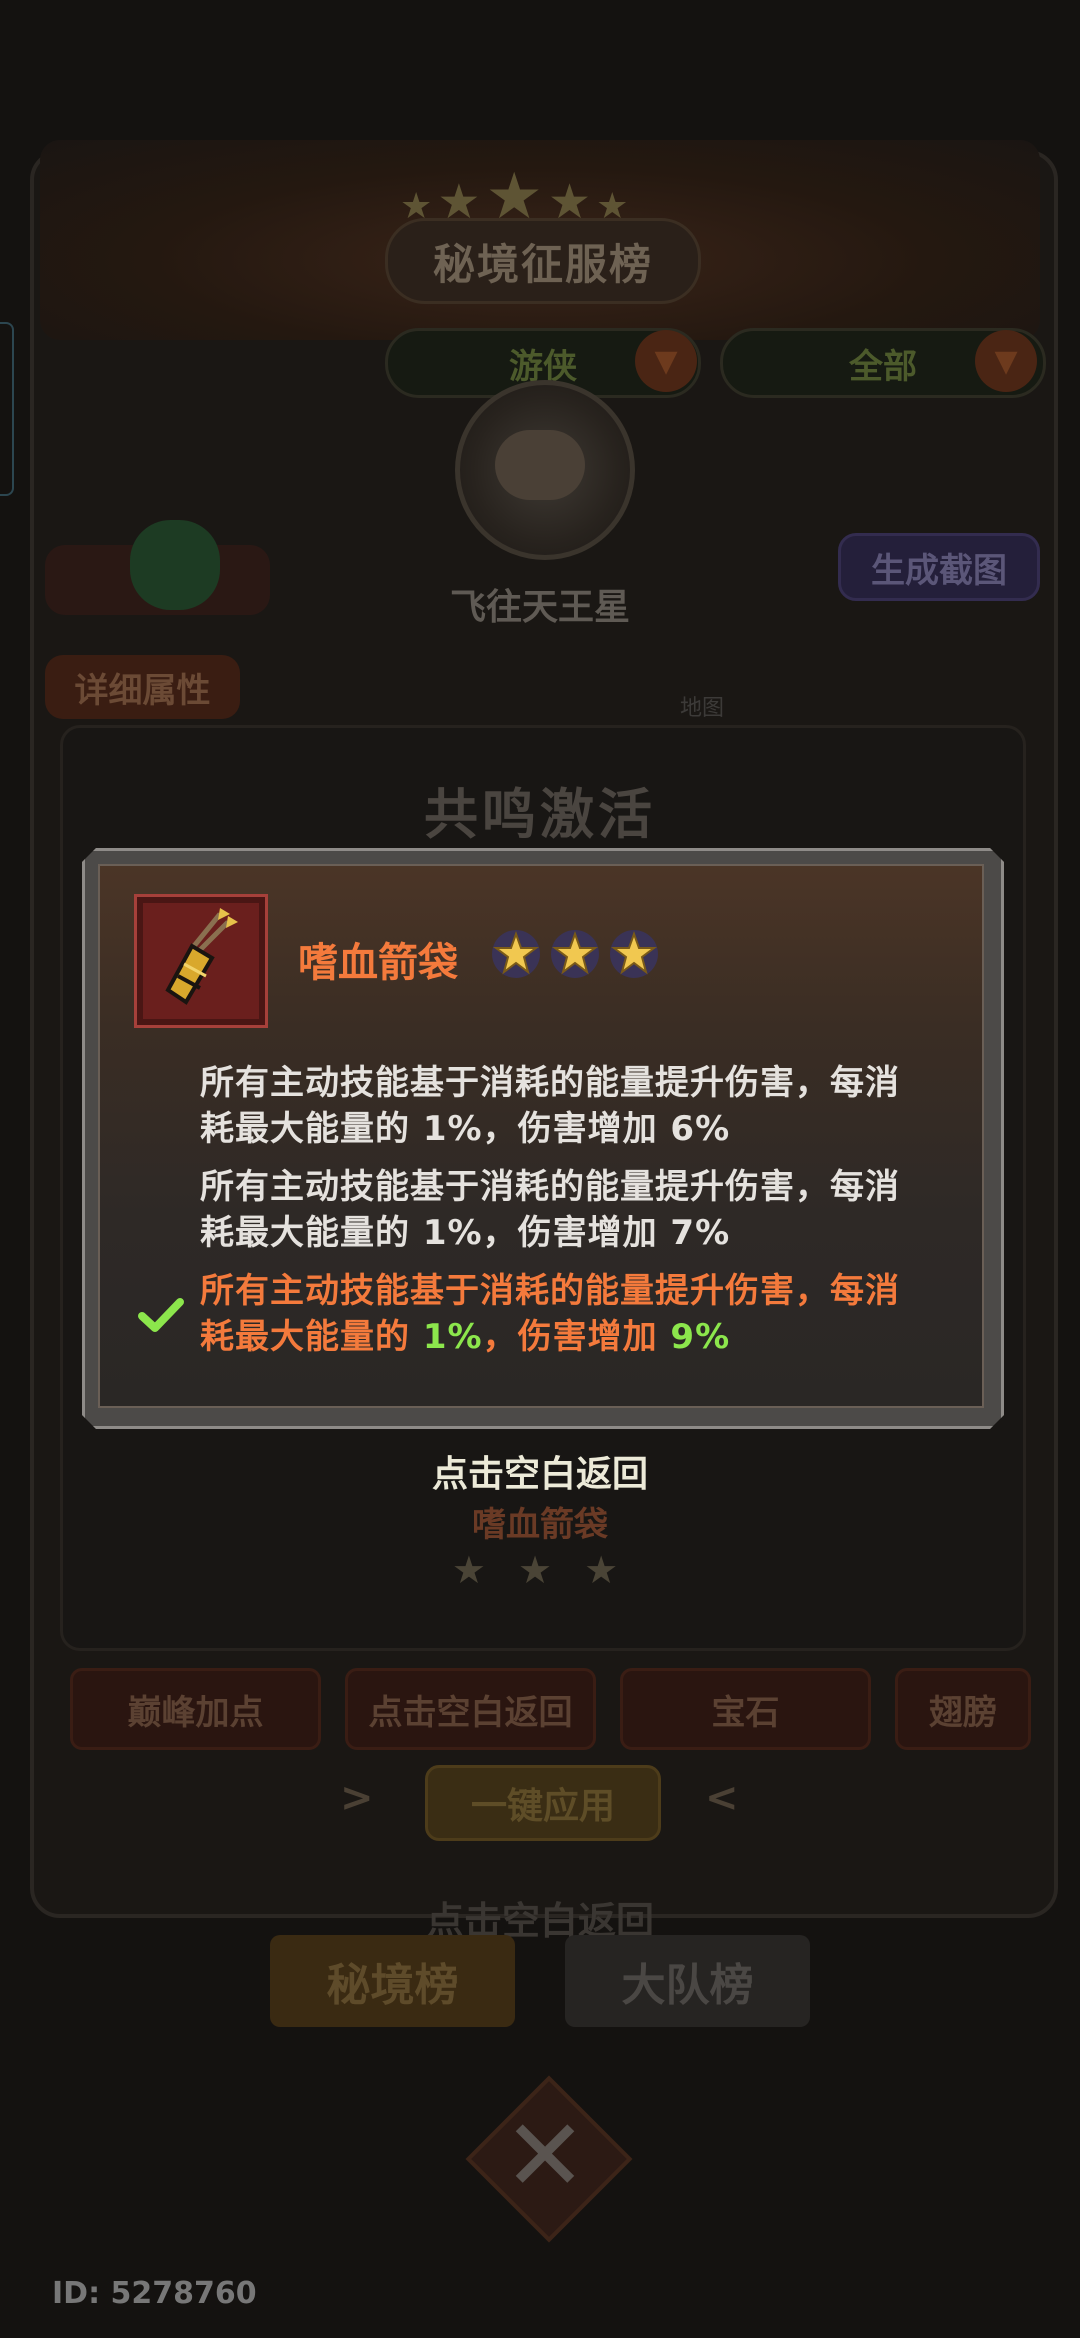 Image resolution: width=1080 pixels, height=2338 pixels. Describe the element at coordinates (465, 1337) in the screenshot. I see `effect-text-3b: 耗最大能量的 1%，伤害增加 9%` at that location.